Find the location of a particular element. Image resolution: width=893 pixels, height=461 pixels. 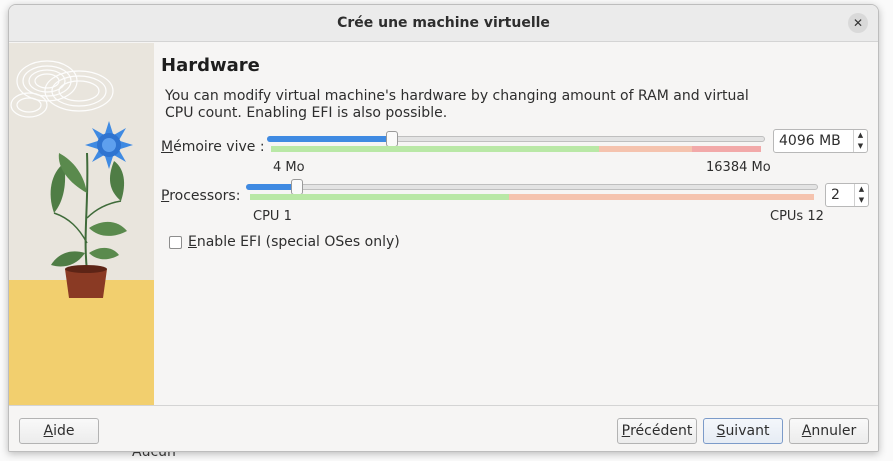

processors-decrease-icon: ▼ is located at coordinates (861, 200).